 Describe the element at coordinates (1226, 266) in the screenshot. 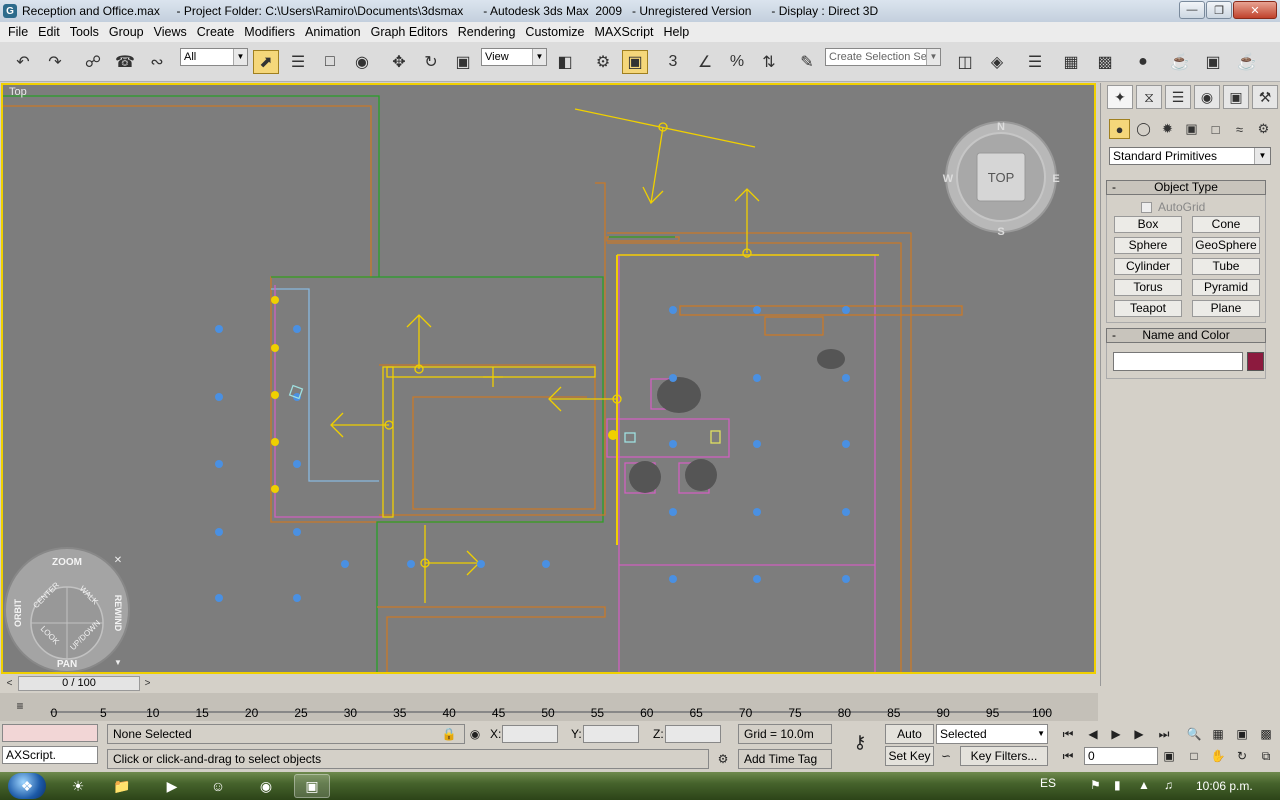

I see `tube-button: Tube` at that location.